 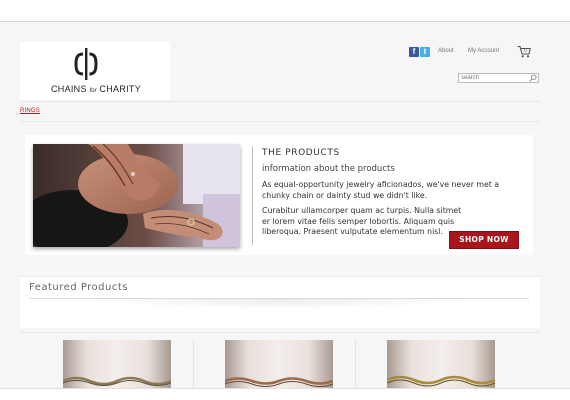 I want to click on search-icon, so click(x=533, y=78).